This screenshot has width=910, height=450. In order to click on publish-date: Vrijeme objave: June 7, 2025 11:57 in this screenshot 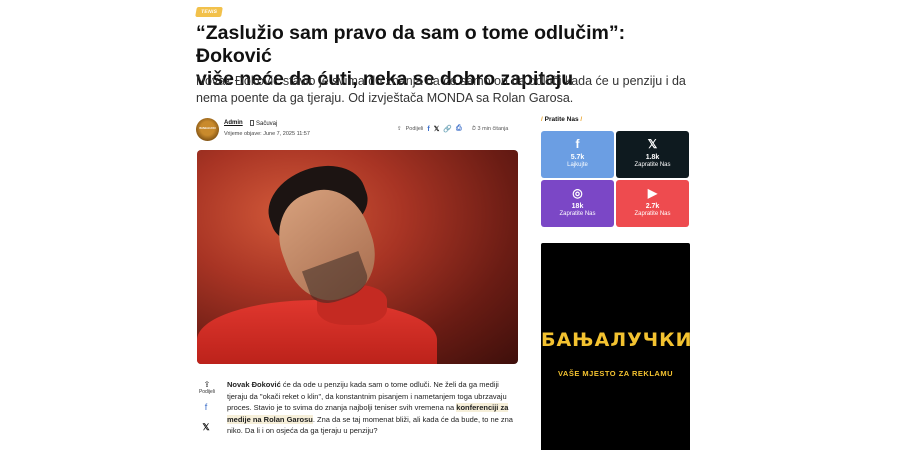, I will do `click(267, 134)`.